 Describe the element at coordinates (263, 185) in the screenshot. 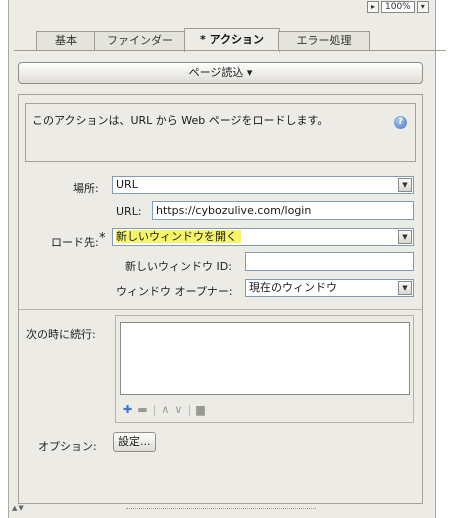

I see `location-select: URL ▼` at that location.